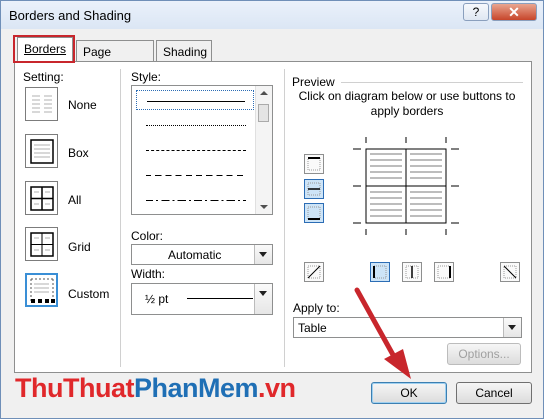 The image size is (544, 419). I want to click on preview-diagram, so click(406, 186).